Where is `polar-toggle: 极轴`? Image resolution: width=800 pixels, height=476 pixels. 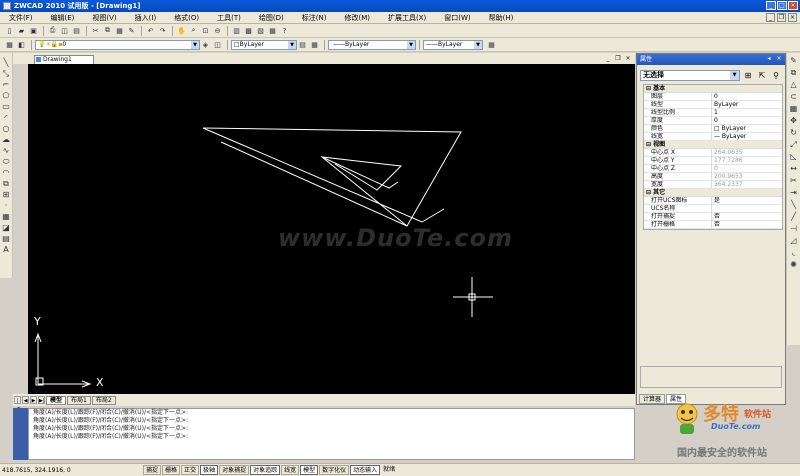
polar-toggle: 极轴 is located at coordinates (209, 470).